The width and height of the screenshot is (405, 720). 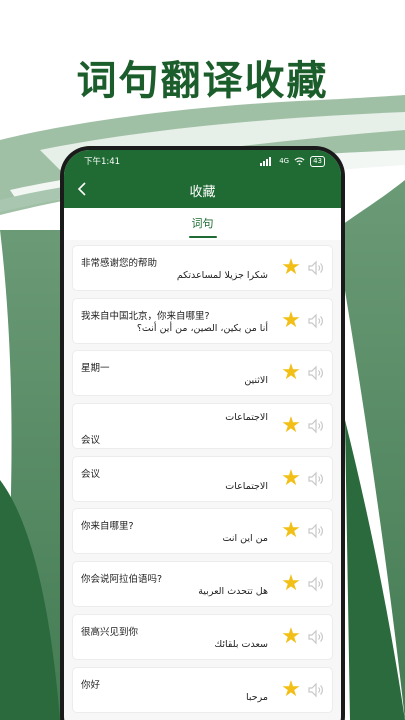 What do you see at coordinates (202, 268) in the screenshot?
I see `favorite-item: 非常感谢您的帮助 شكرا جزيلا لمساعدتكم ★` at bounding box center [202, 268].